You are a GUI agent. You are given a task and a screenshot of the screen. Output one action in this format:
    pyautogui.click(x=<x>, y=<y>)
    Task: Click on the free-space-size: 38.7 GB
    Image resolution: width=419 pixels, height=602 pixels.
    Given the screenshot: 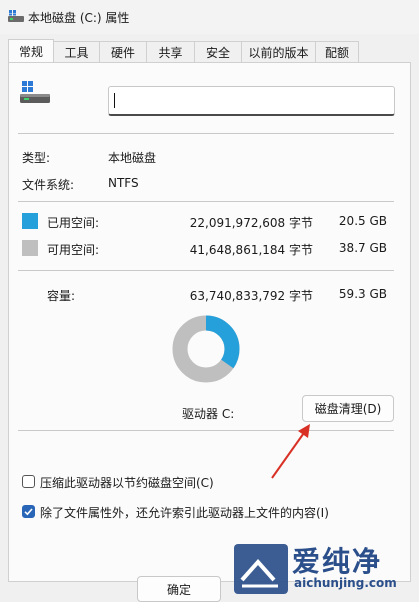 What is the action you would take?
    pyautogui.click(x=362, y=248)
    